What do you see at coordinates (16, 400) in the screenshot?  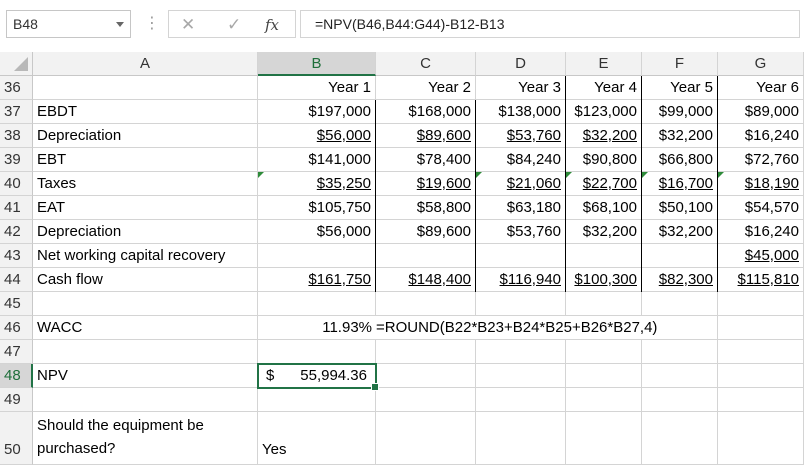 I see `row-header-49: 49` at bounding box center [16, 400].